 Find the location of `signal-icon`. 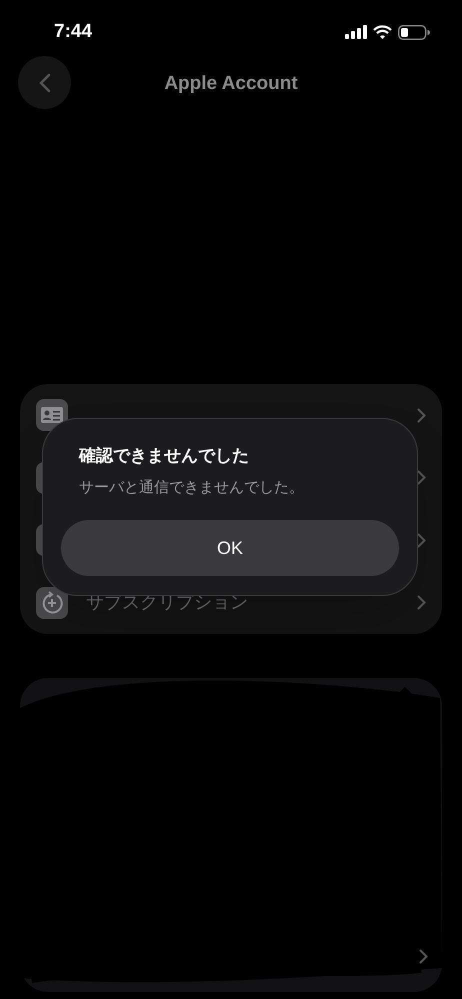

signal-icon is located at coordinates (356, 32).